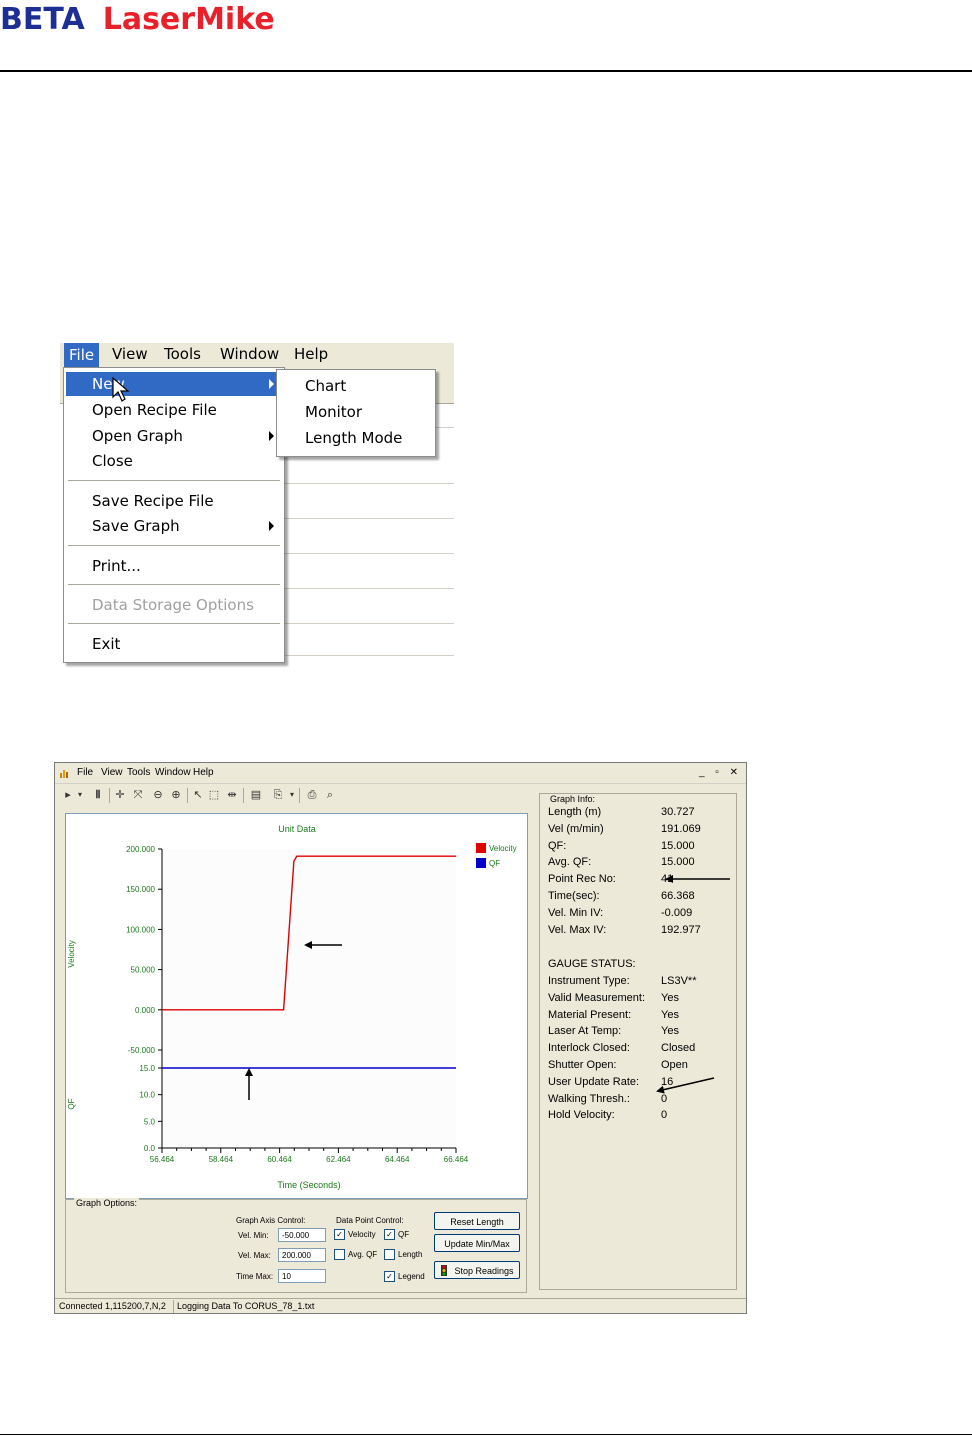 The width and height of the screenshot is (972, 1437). I want to click on annotation-arrows, so click(487, 987).